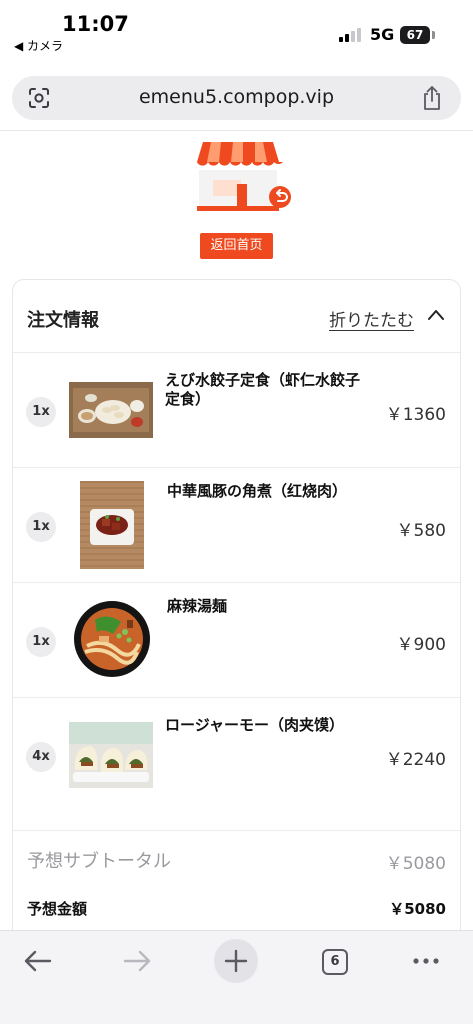 The width and height of the screenshot is (473, 1024). Describe the element at coordinates (421, 531) in the screenshot. I see `item-price: ￥580` at that location.